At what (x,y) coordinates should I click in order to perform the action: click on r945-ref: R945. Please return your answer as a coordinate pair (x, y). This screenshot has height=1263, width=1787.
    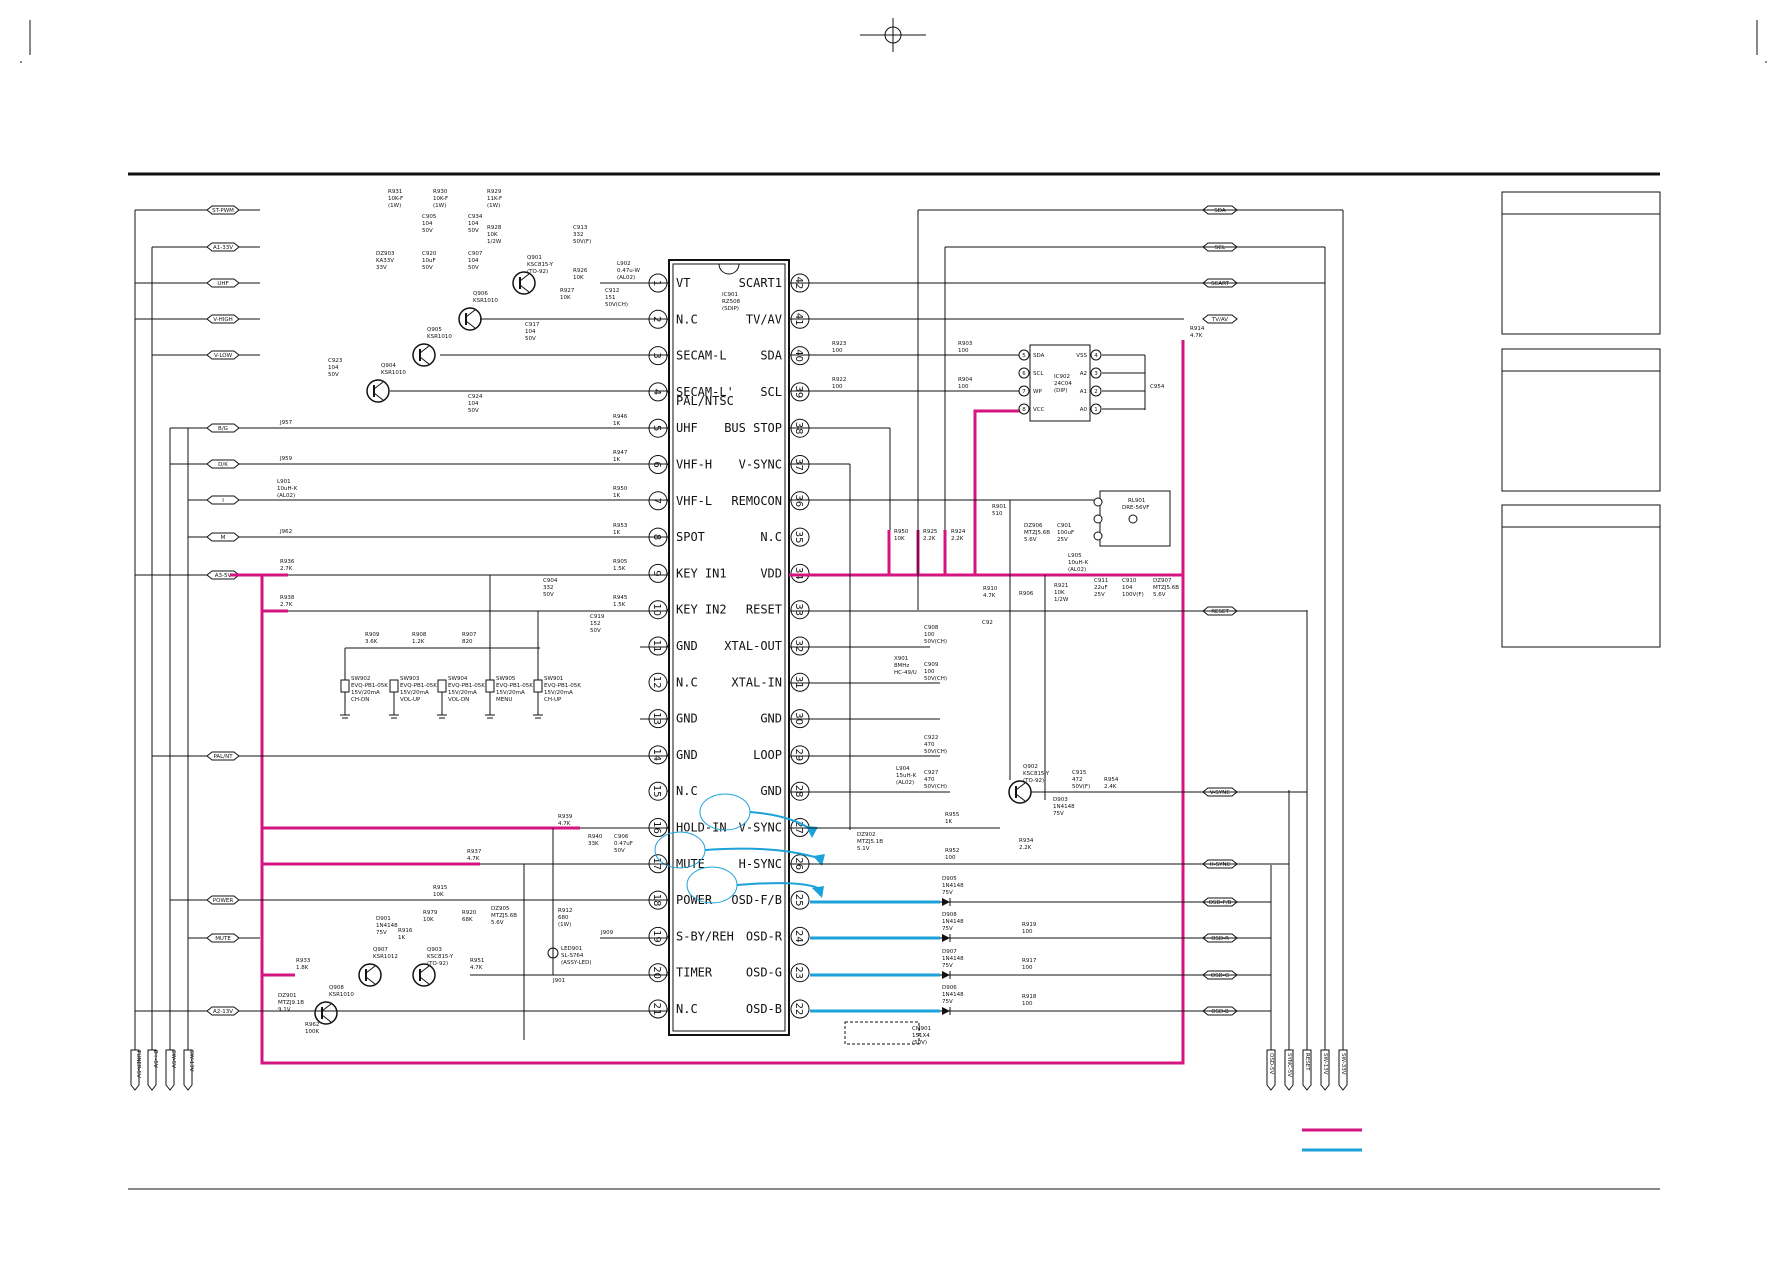
    Looking at the image, I should click on (620, 598).